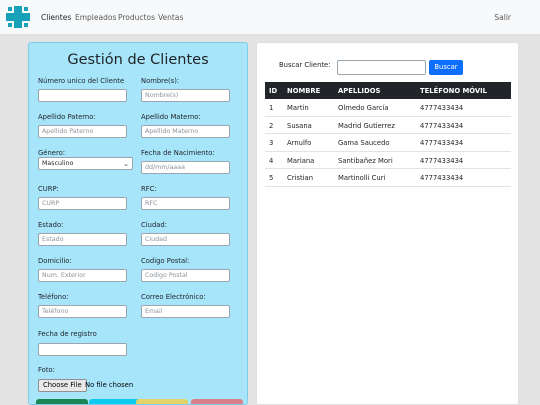 The width and height of the screenshot is (540, 405). What do you see at coordinates (359, 91) in the screenshot?
I see `header-apellidos: APELLIDOS` at bounding box center [359, 91].